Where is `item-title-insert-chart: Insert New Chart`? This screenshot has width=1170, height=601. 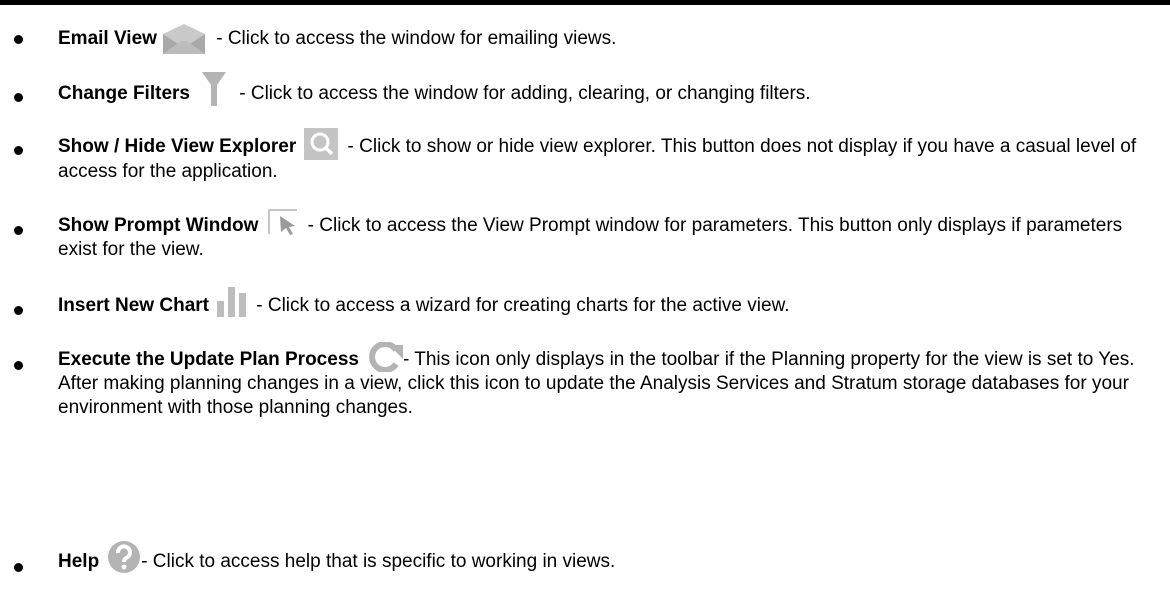 item-title-insert-chart: Insert New Chart is located at coordinates (133, 305).